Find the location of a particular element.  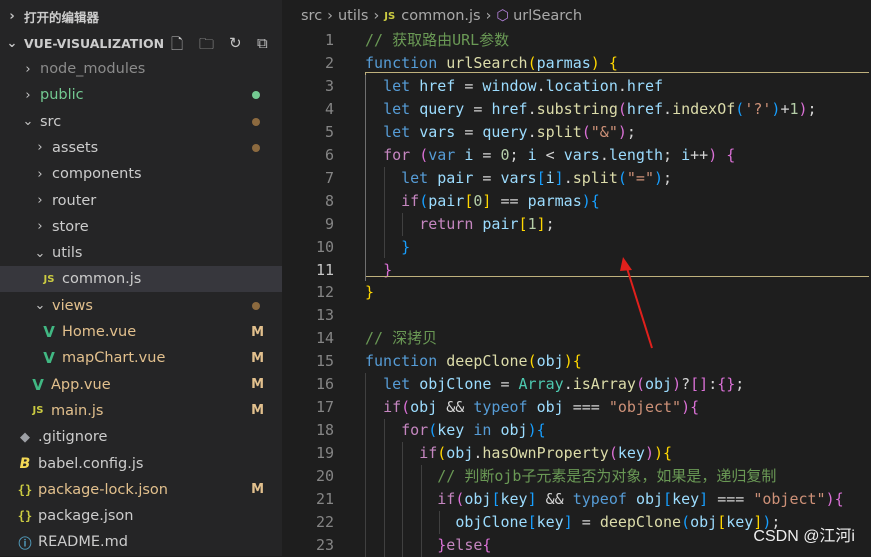

tree-item-label: .gitignore is located at coordinates (73, 437).